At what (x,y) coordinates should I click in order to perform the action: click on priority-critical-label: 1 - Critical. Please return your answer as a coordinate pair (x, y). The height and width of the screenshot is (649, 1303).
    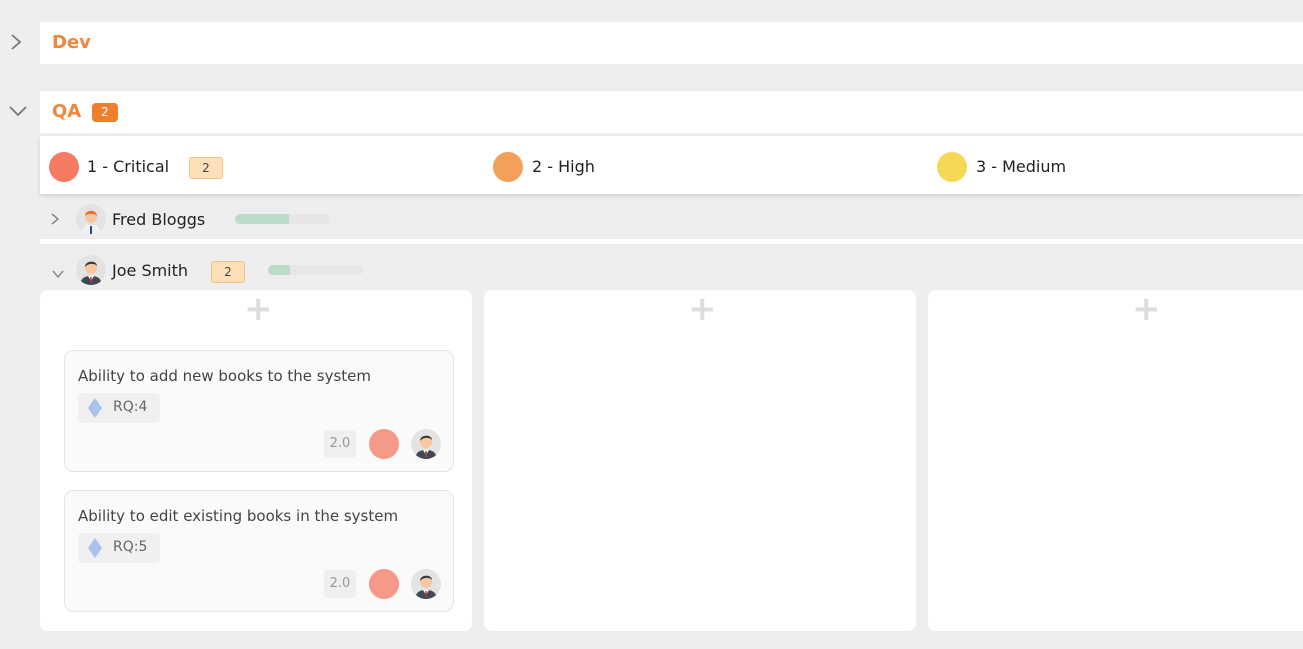
    Looking at the image, I should click on (128, 166).